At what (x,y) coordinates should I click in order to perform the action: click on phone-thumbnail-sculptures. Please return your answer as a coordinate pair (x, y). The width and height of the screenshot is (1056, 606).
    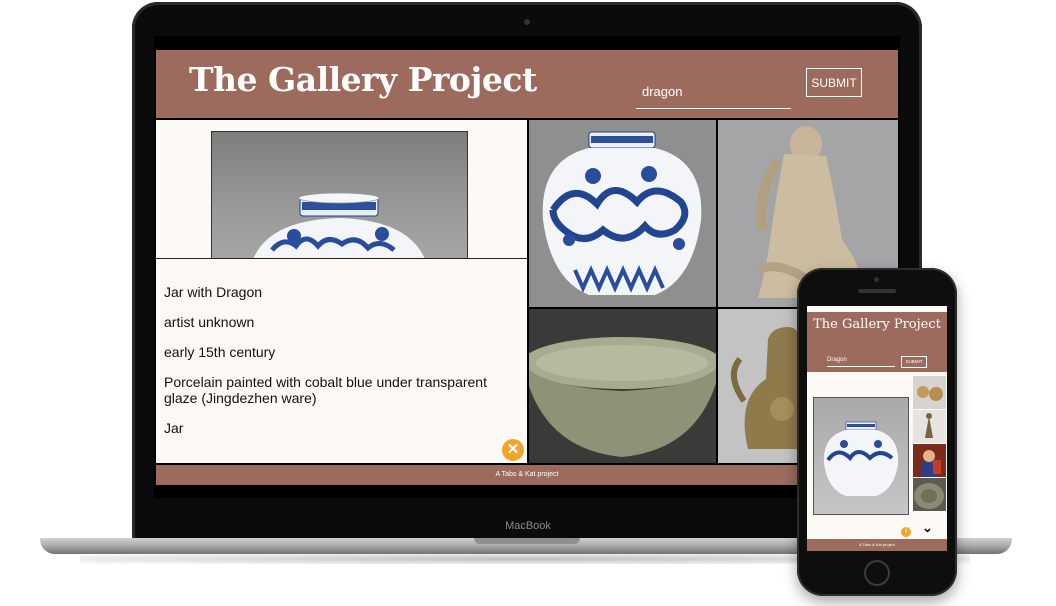
    Looking at the image, I should click on (929, 392).